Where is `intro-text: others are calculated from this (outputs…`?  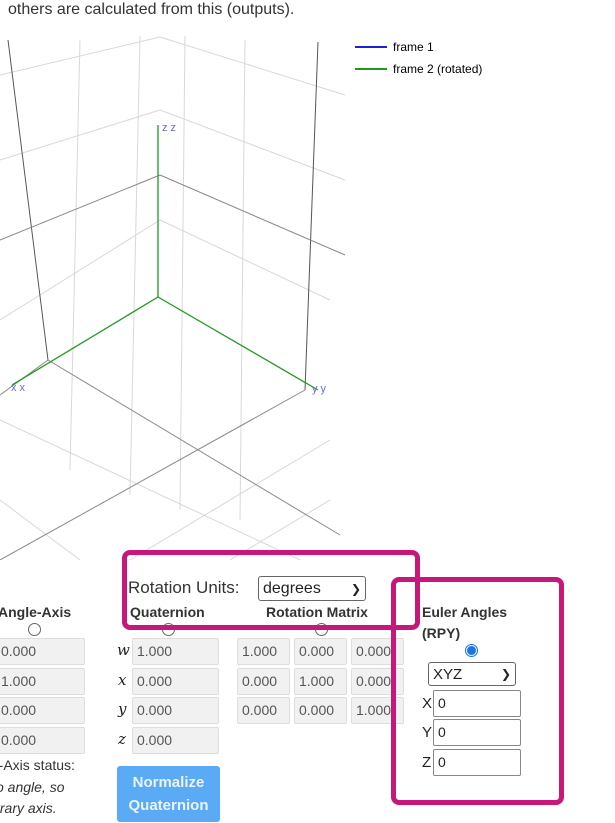 intro-text: others are calculated from this (outputs… is located at coordinates (151, 9).